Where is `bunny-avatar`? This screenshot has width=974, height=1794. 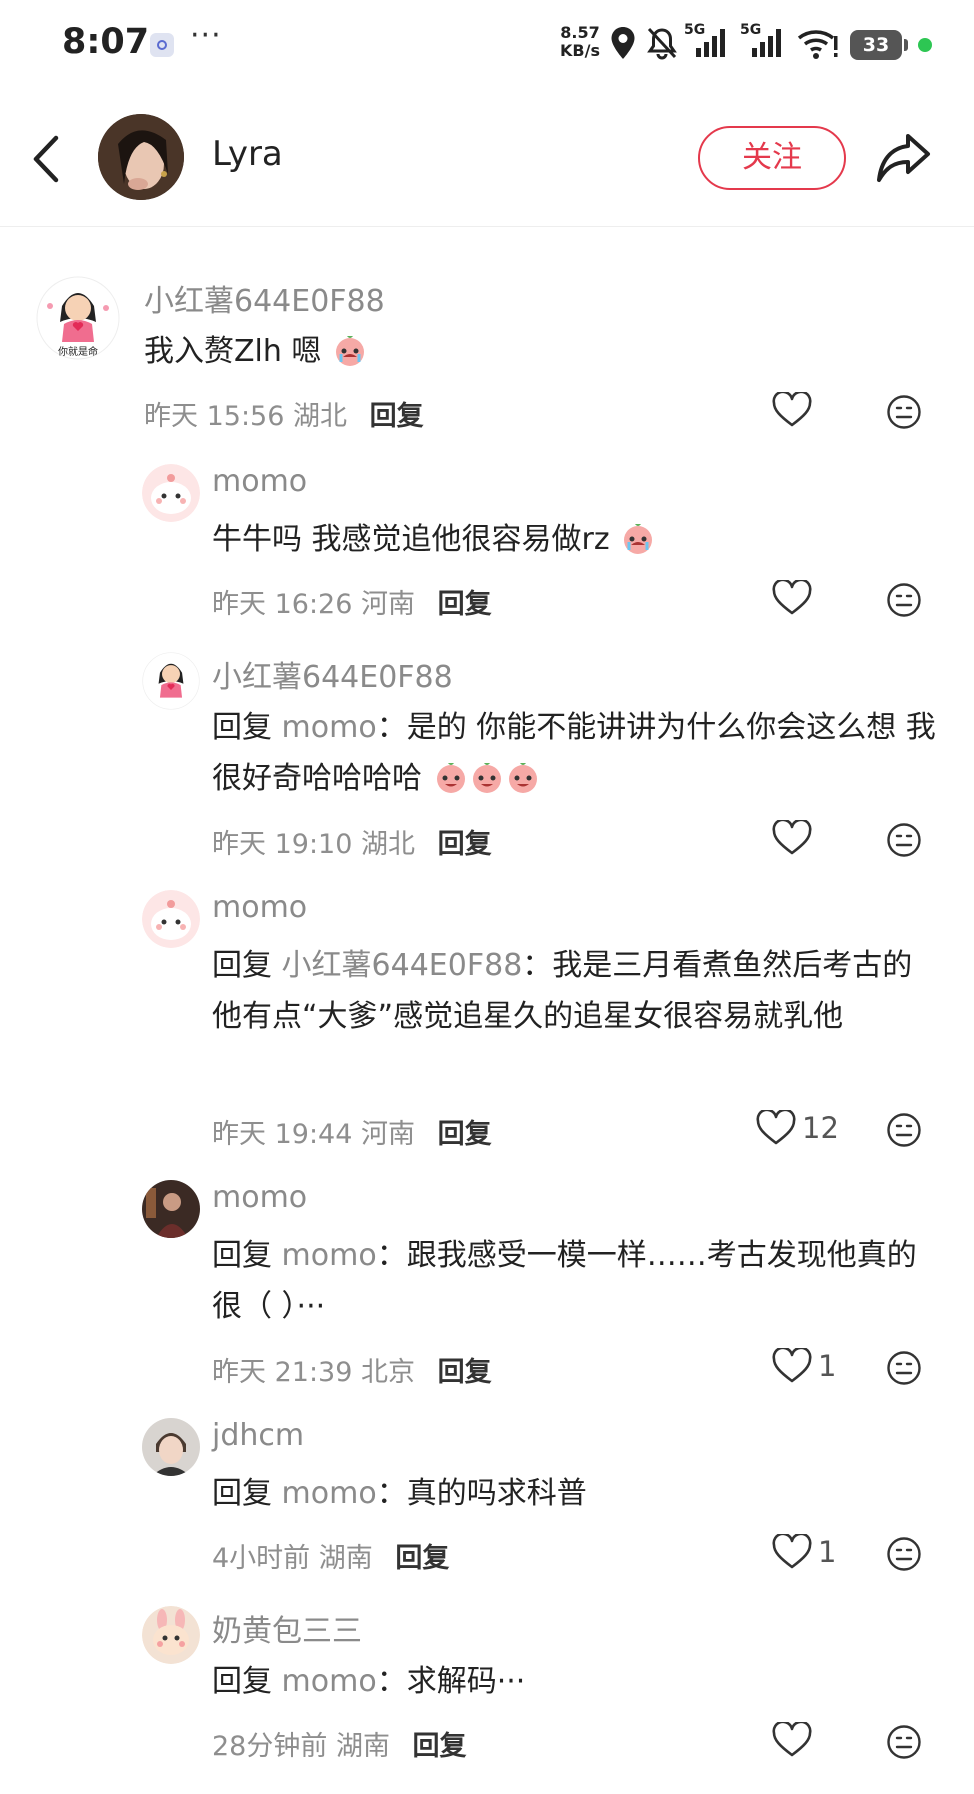
bunny-avatar is located at coordinates (171, 1635).